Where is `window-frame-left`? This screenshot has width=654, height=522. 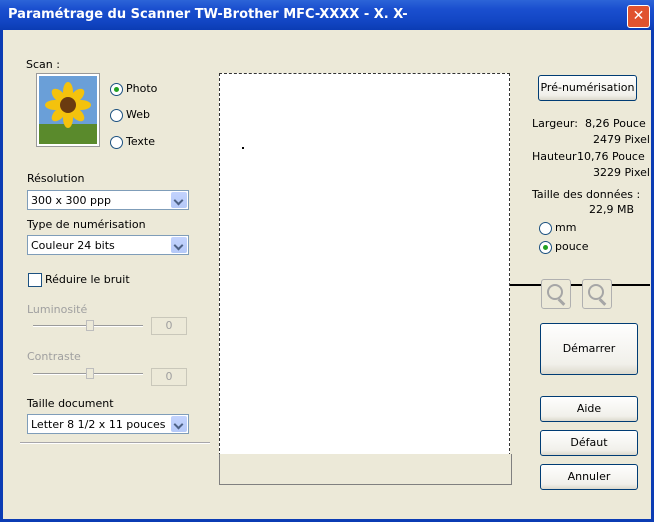
window-frame-left is located at coordinates (1, 276).